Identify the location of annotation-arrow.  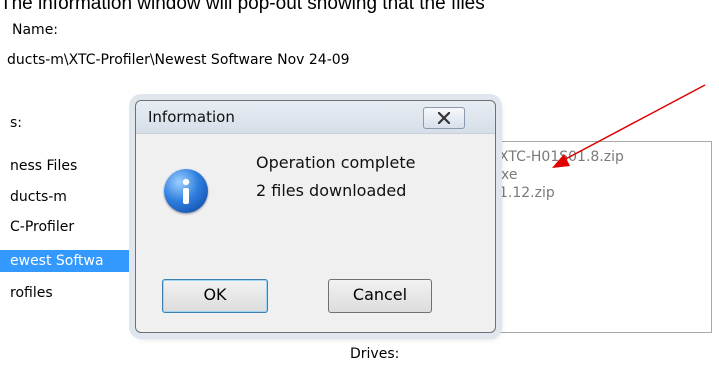
(629, 126).